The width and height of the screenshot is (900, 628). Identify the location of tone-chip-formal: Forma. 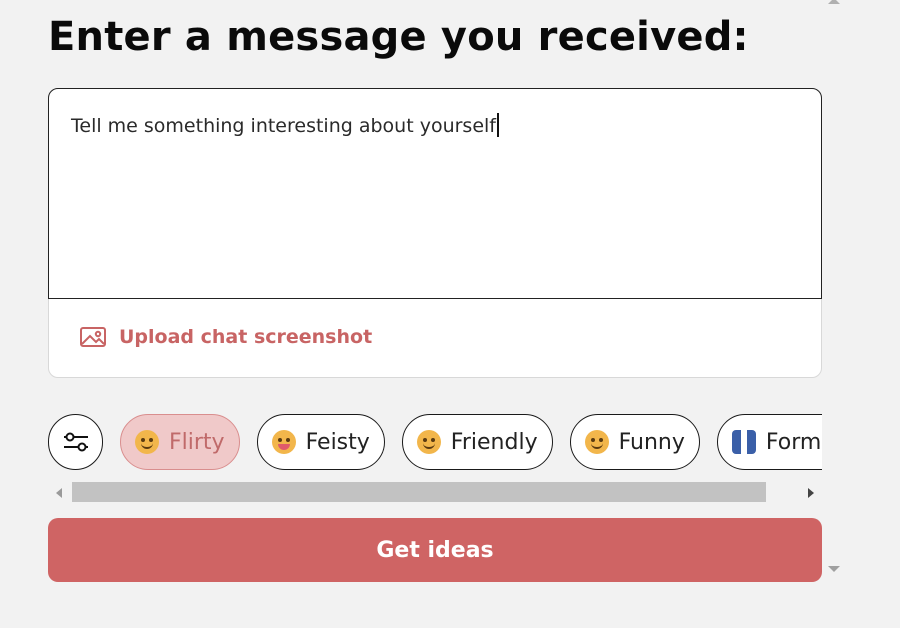
(769, 442).